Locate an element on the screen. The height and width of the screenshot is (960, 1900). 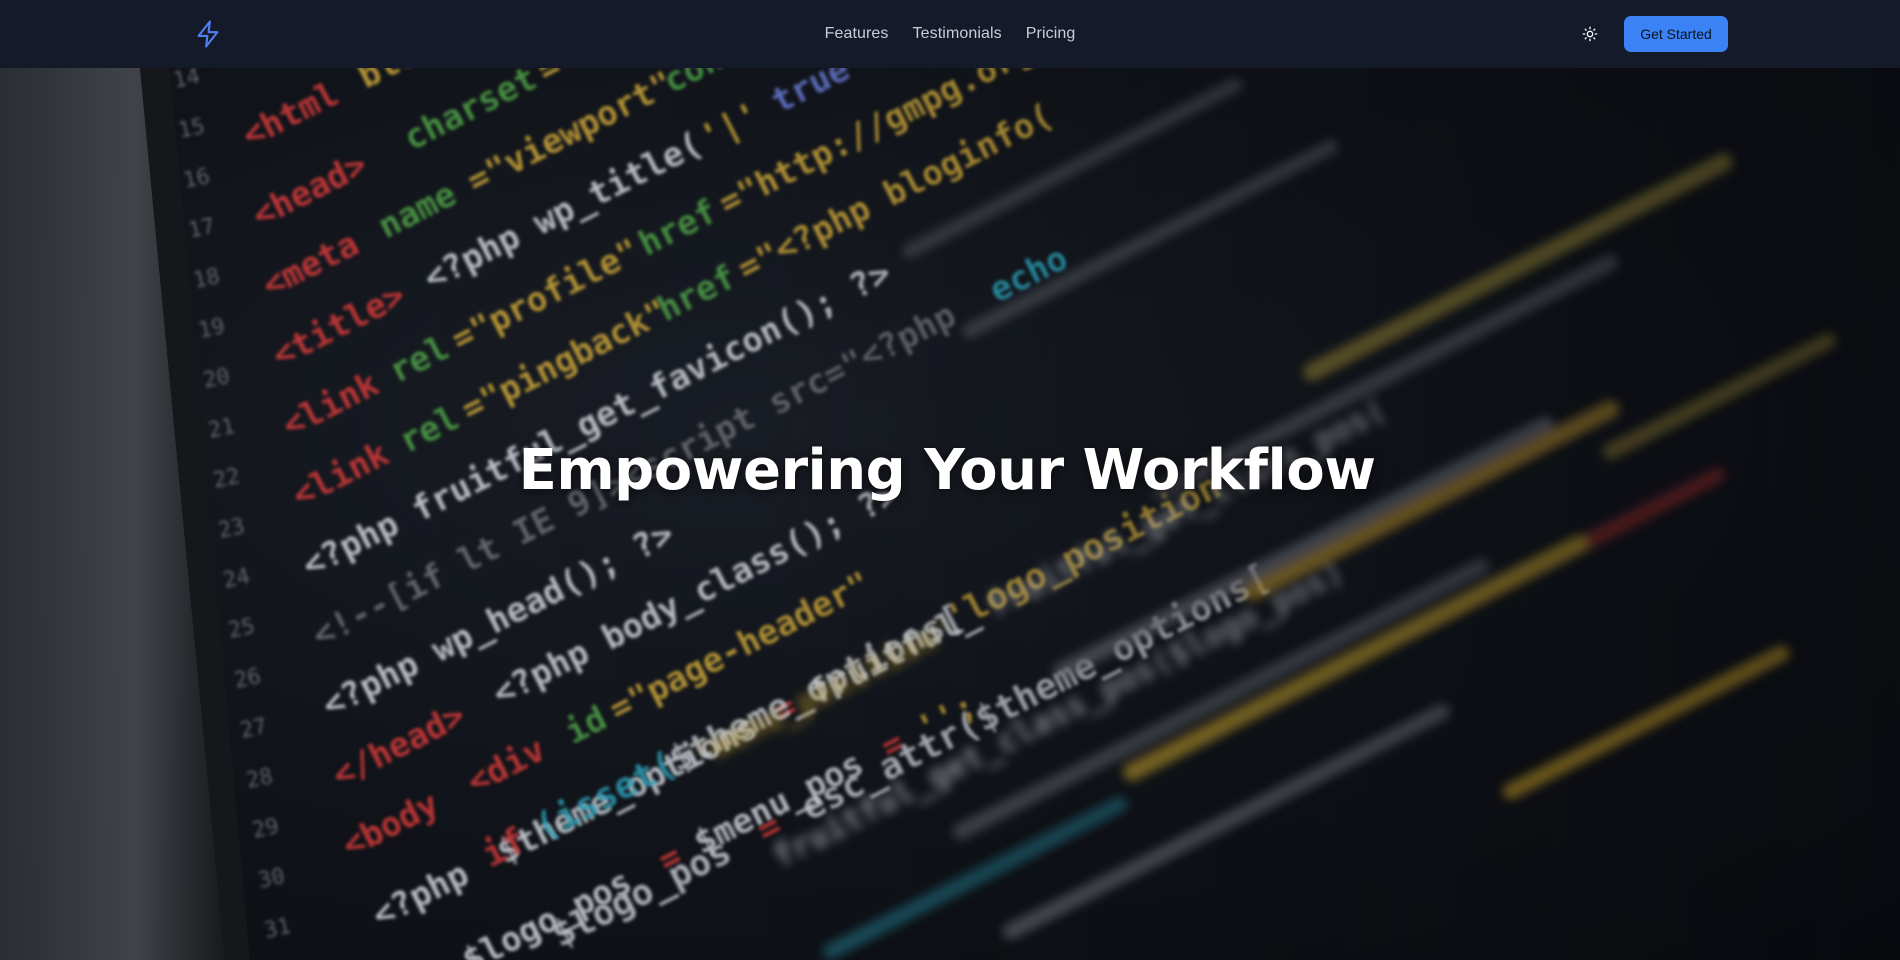
theme-toggle-button is located at coordinates (1590, 34).